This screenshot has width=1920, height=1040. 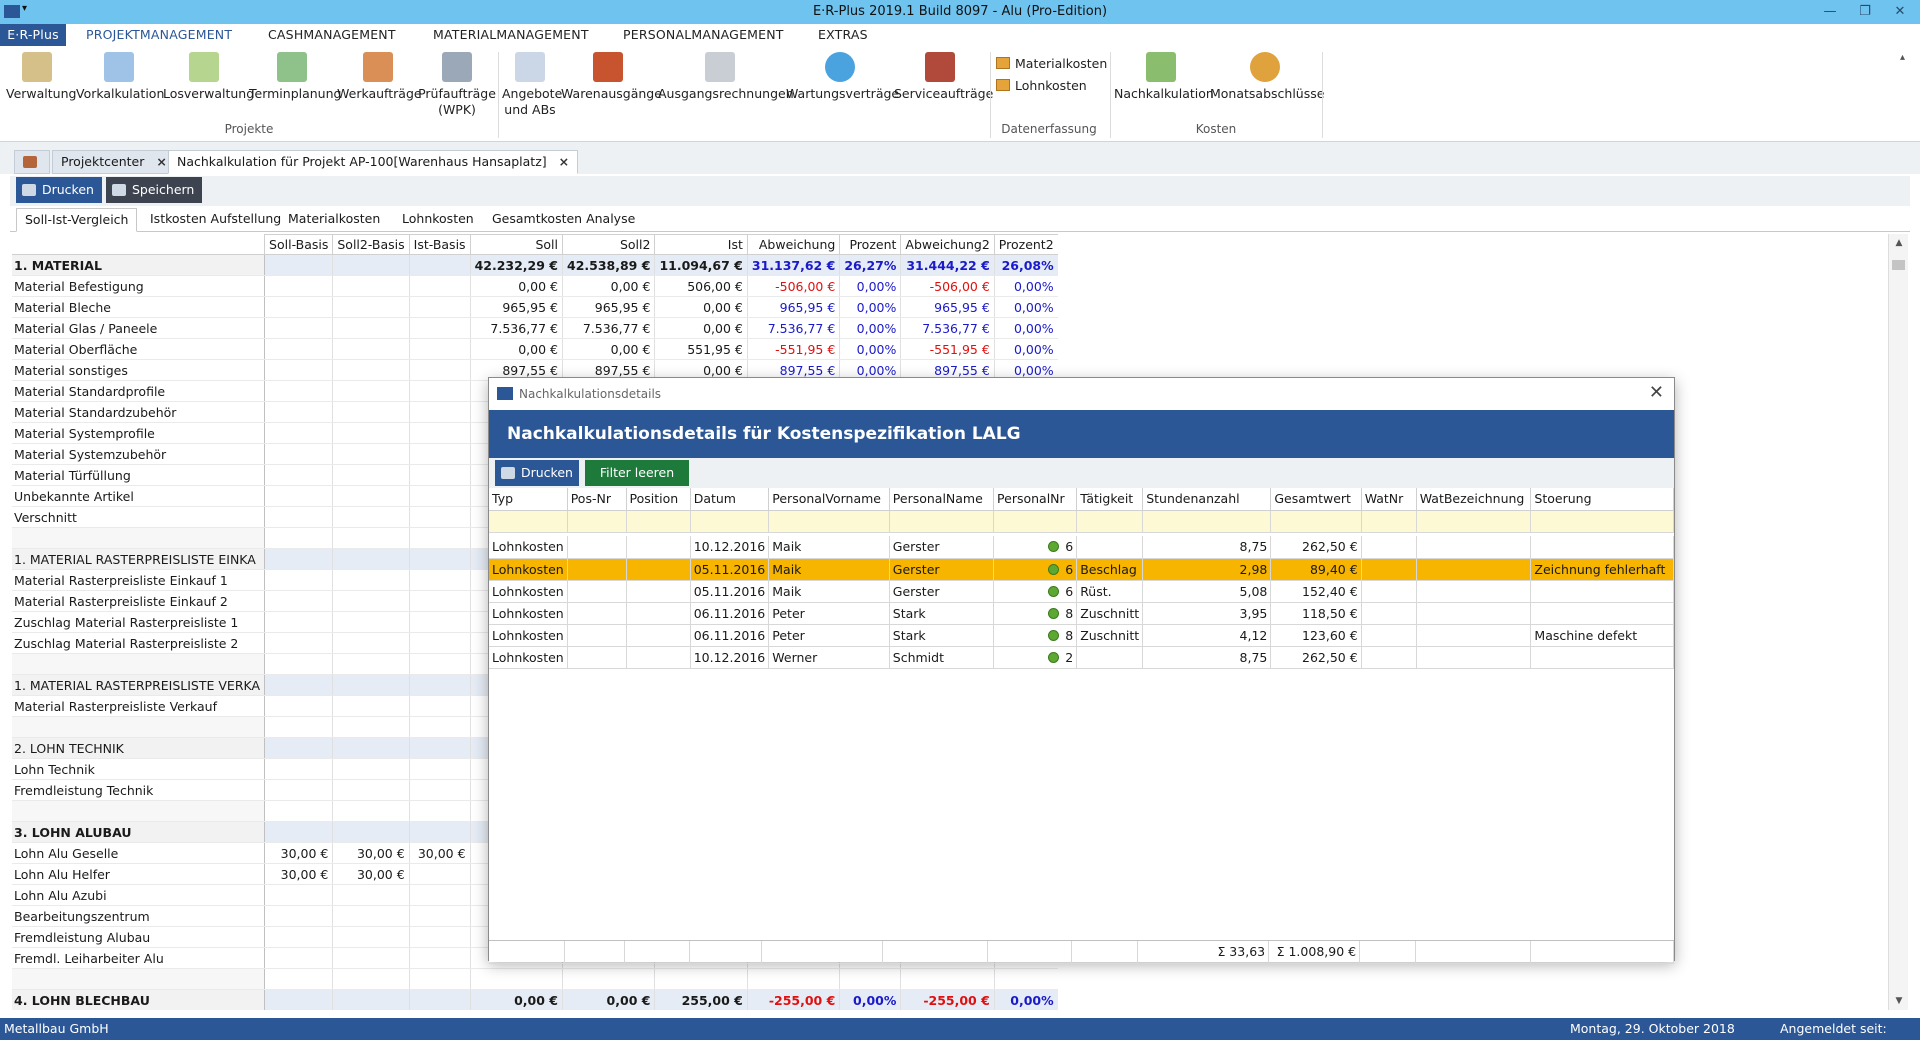 What do you see at coordinates (608, 244) in the screenshot?
I see `column-header: Soll2` at bounding box center [608, 244].